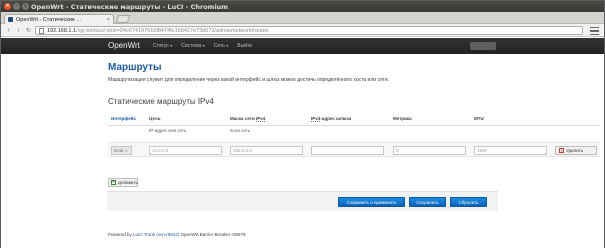  What do you see at coordinates (123, 182) in the screenshot?
I see `add-route-button: + Добавить` at bounding box center [123, 182].